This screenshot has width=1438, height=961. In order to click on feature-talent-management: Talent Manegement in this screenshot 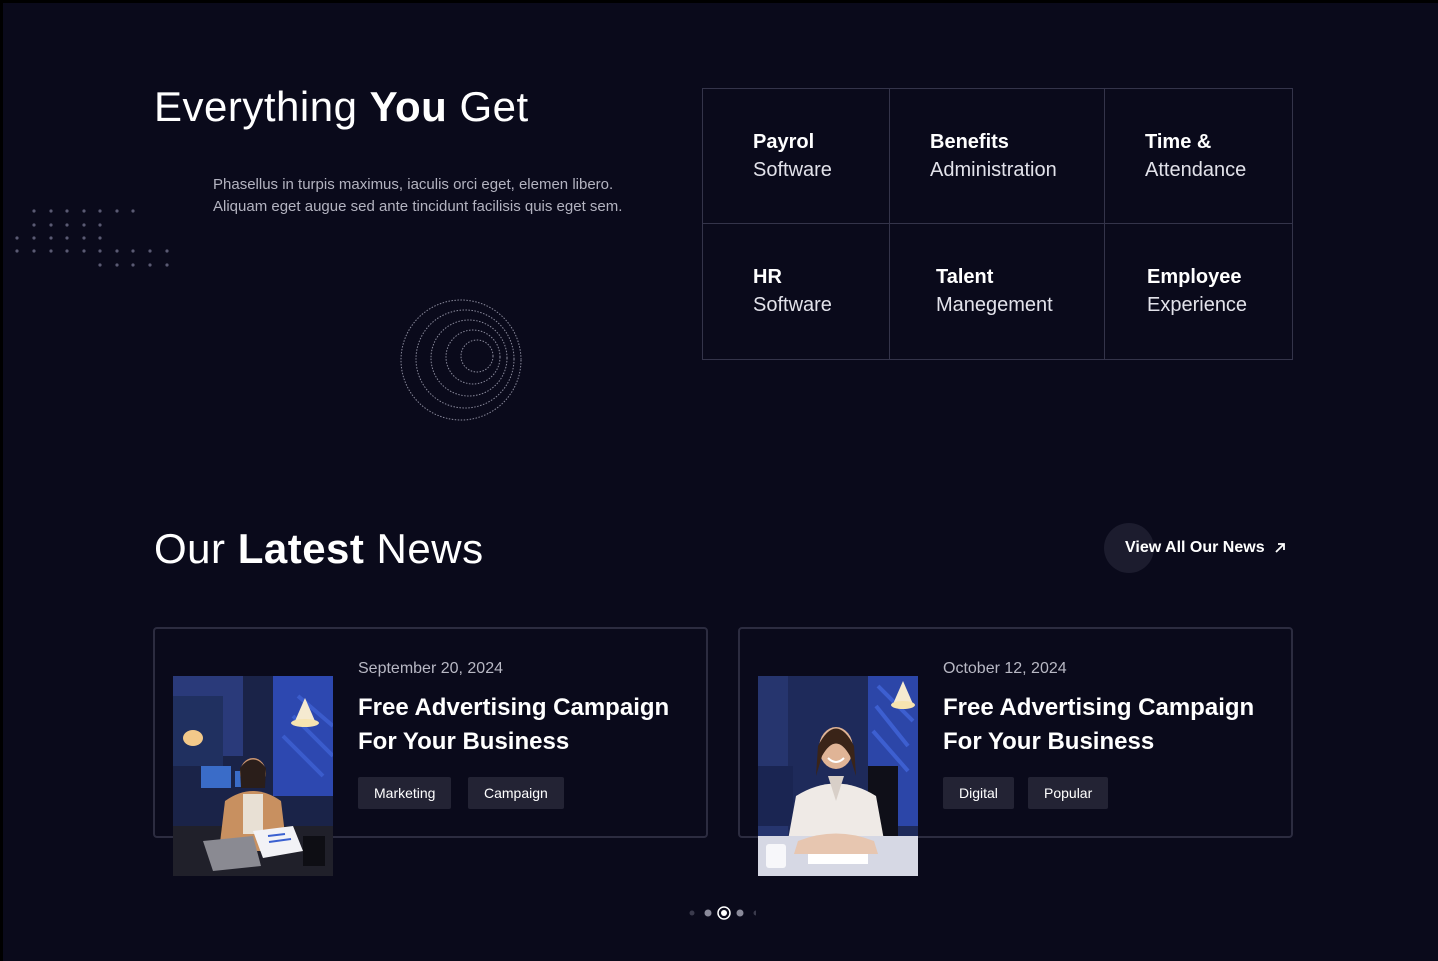, I will do `click(997, 291)`.